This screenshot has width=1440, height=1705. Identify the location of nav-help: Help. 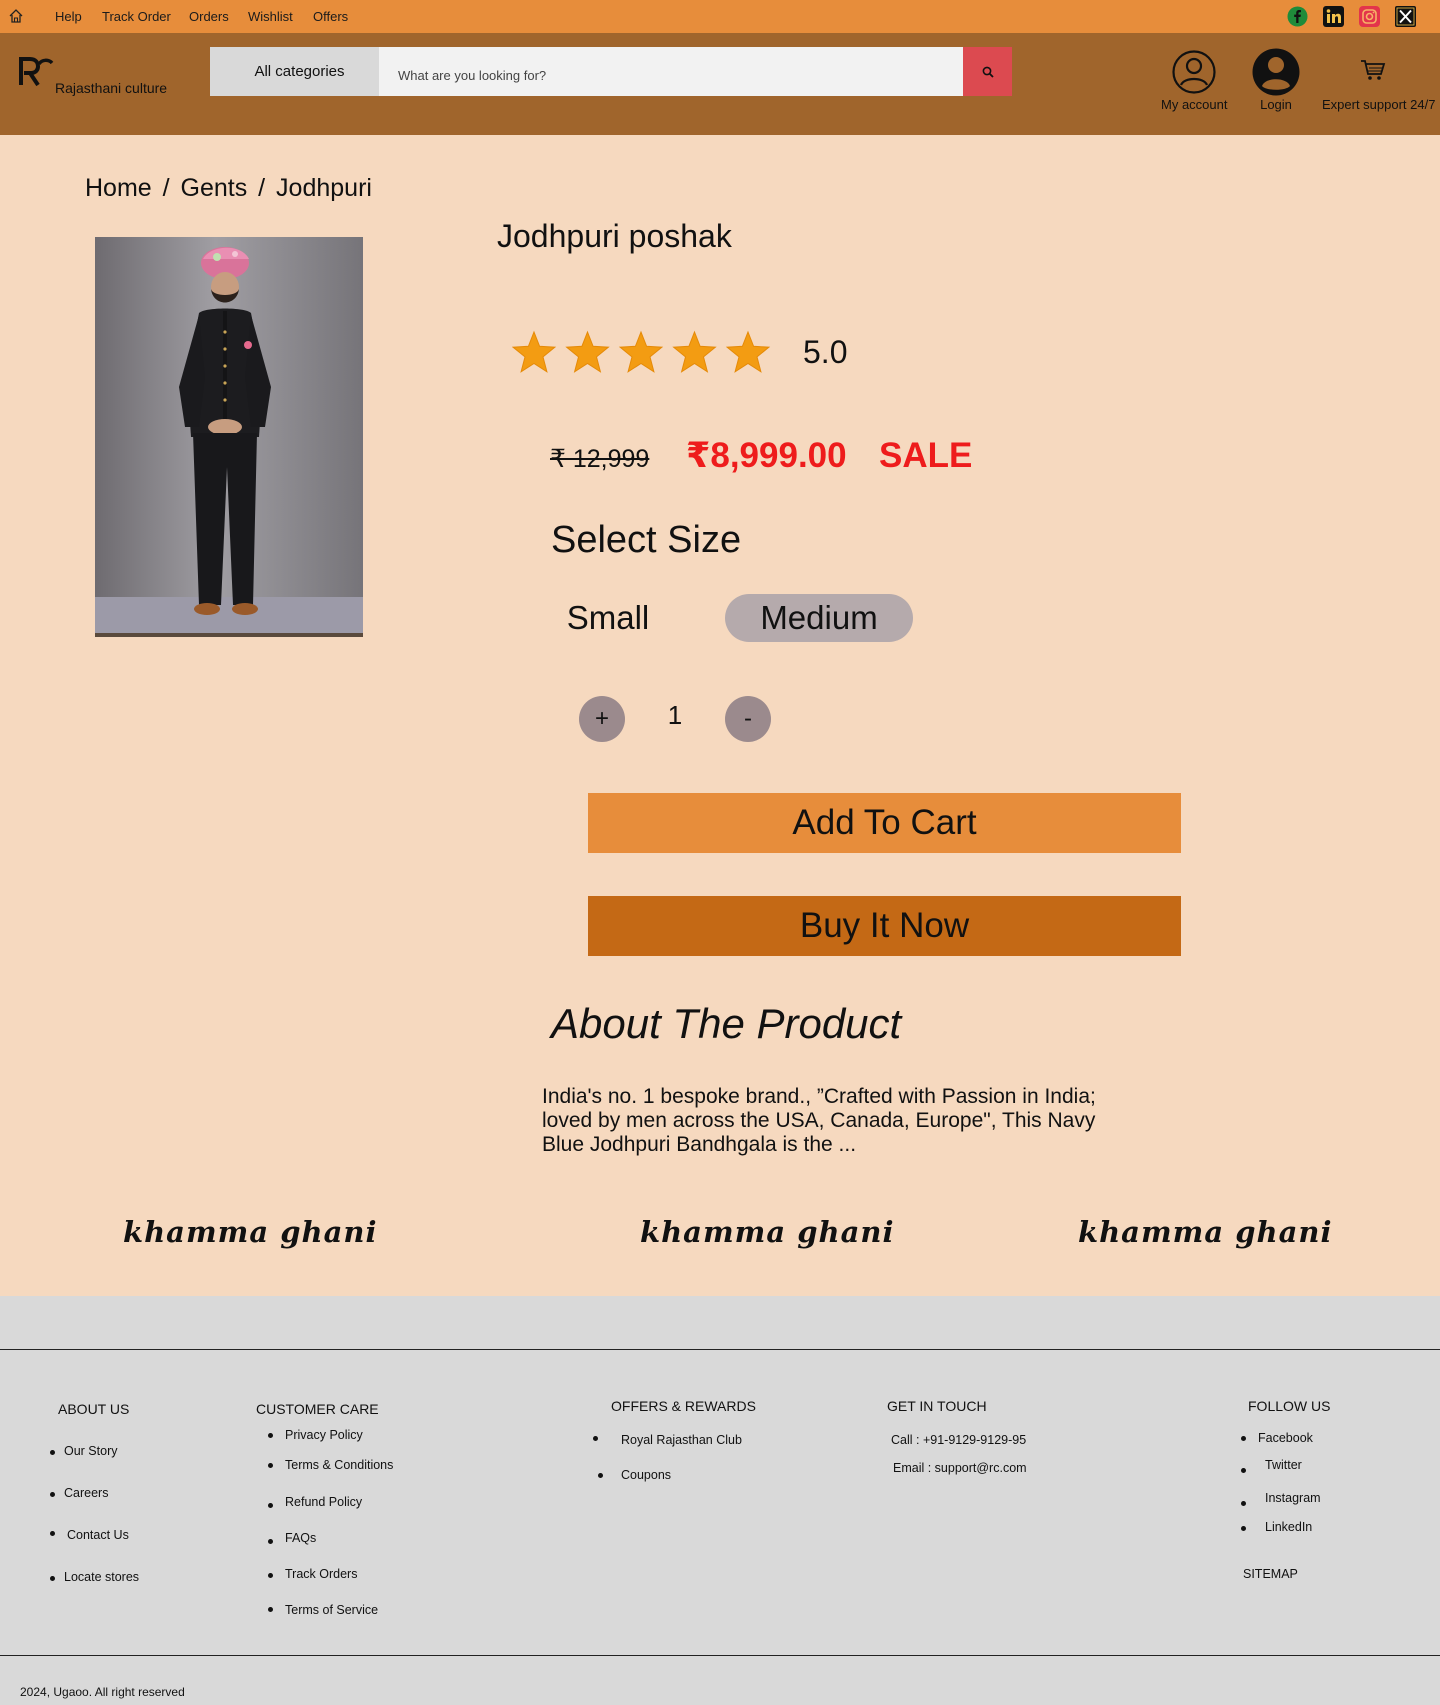
(68, 16).